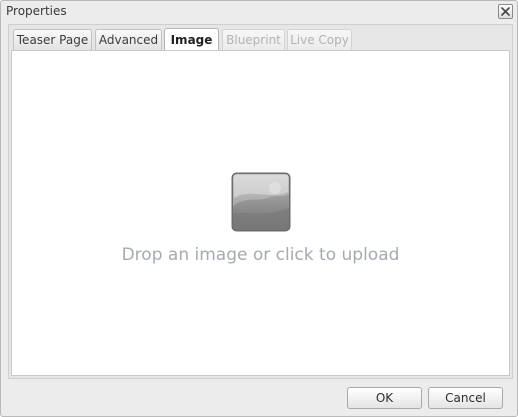  I want to click on close-button, so click(505, 11).